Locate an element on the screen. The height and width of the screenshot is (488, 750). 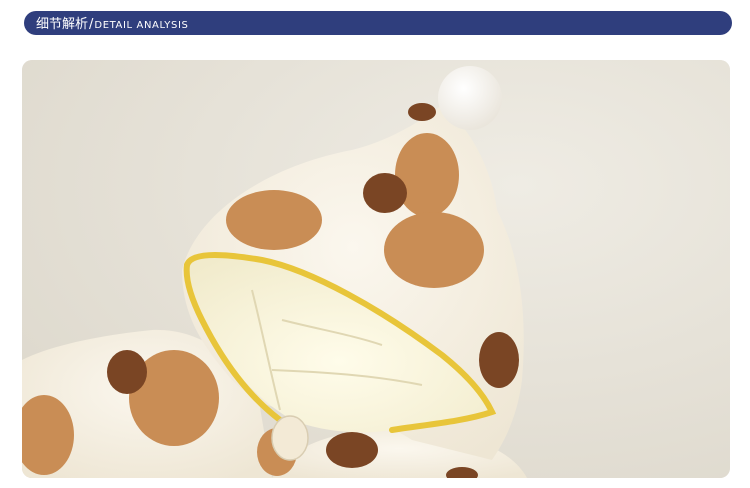
section-header-title: 细节解析/DETAIL ANALYSIS is located at coordinates (112, 23).